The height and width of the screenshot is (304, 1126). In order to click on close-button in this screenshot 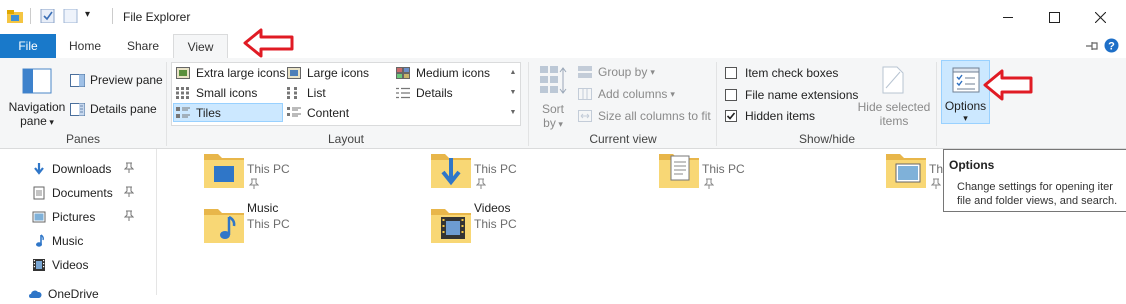, I will do `click(1100, 17)`.